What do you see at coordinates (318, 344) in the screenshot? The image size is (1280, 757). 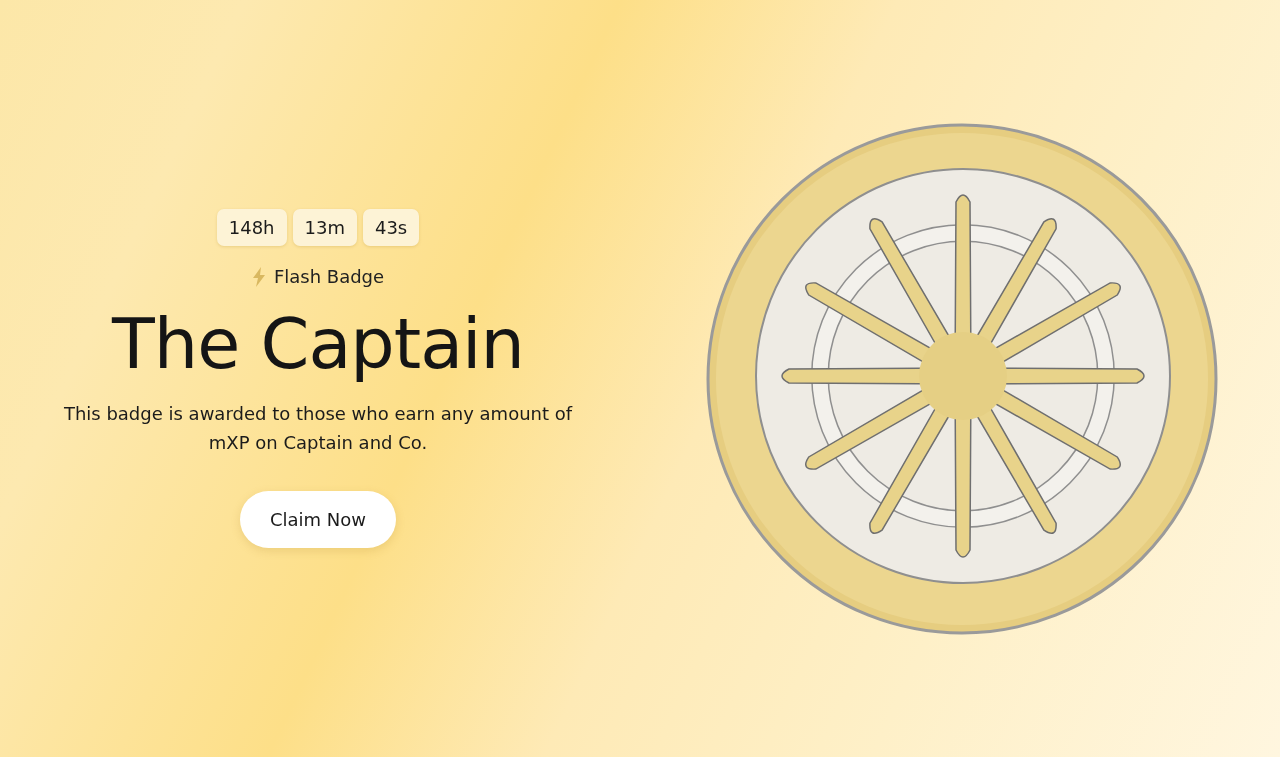 I see `badge-title: The Captain` at bounding box center [318, 344].